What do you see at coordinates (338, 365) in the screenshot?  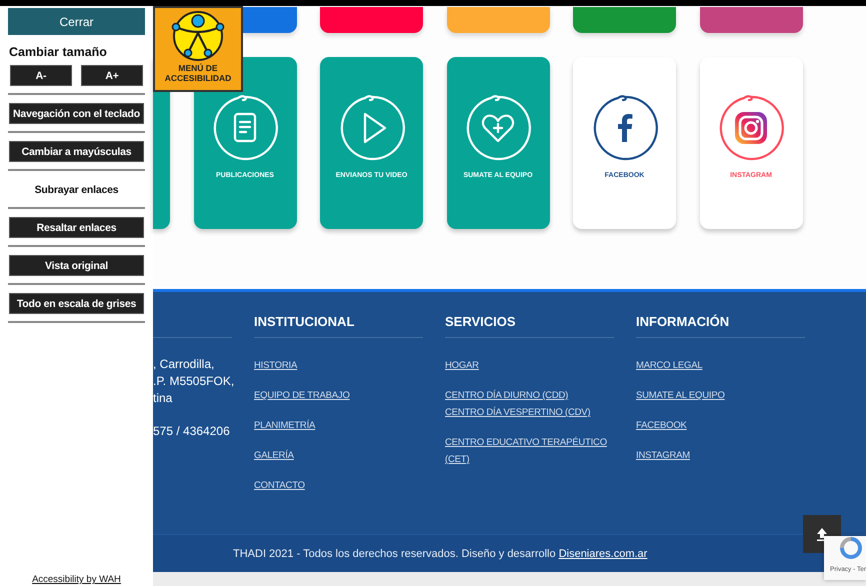 I see `footer-link: HISTORIA` at bounding box center [338, 365].